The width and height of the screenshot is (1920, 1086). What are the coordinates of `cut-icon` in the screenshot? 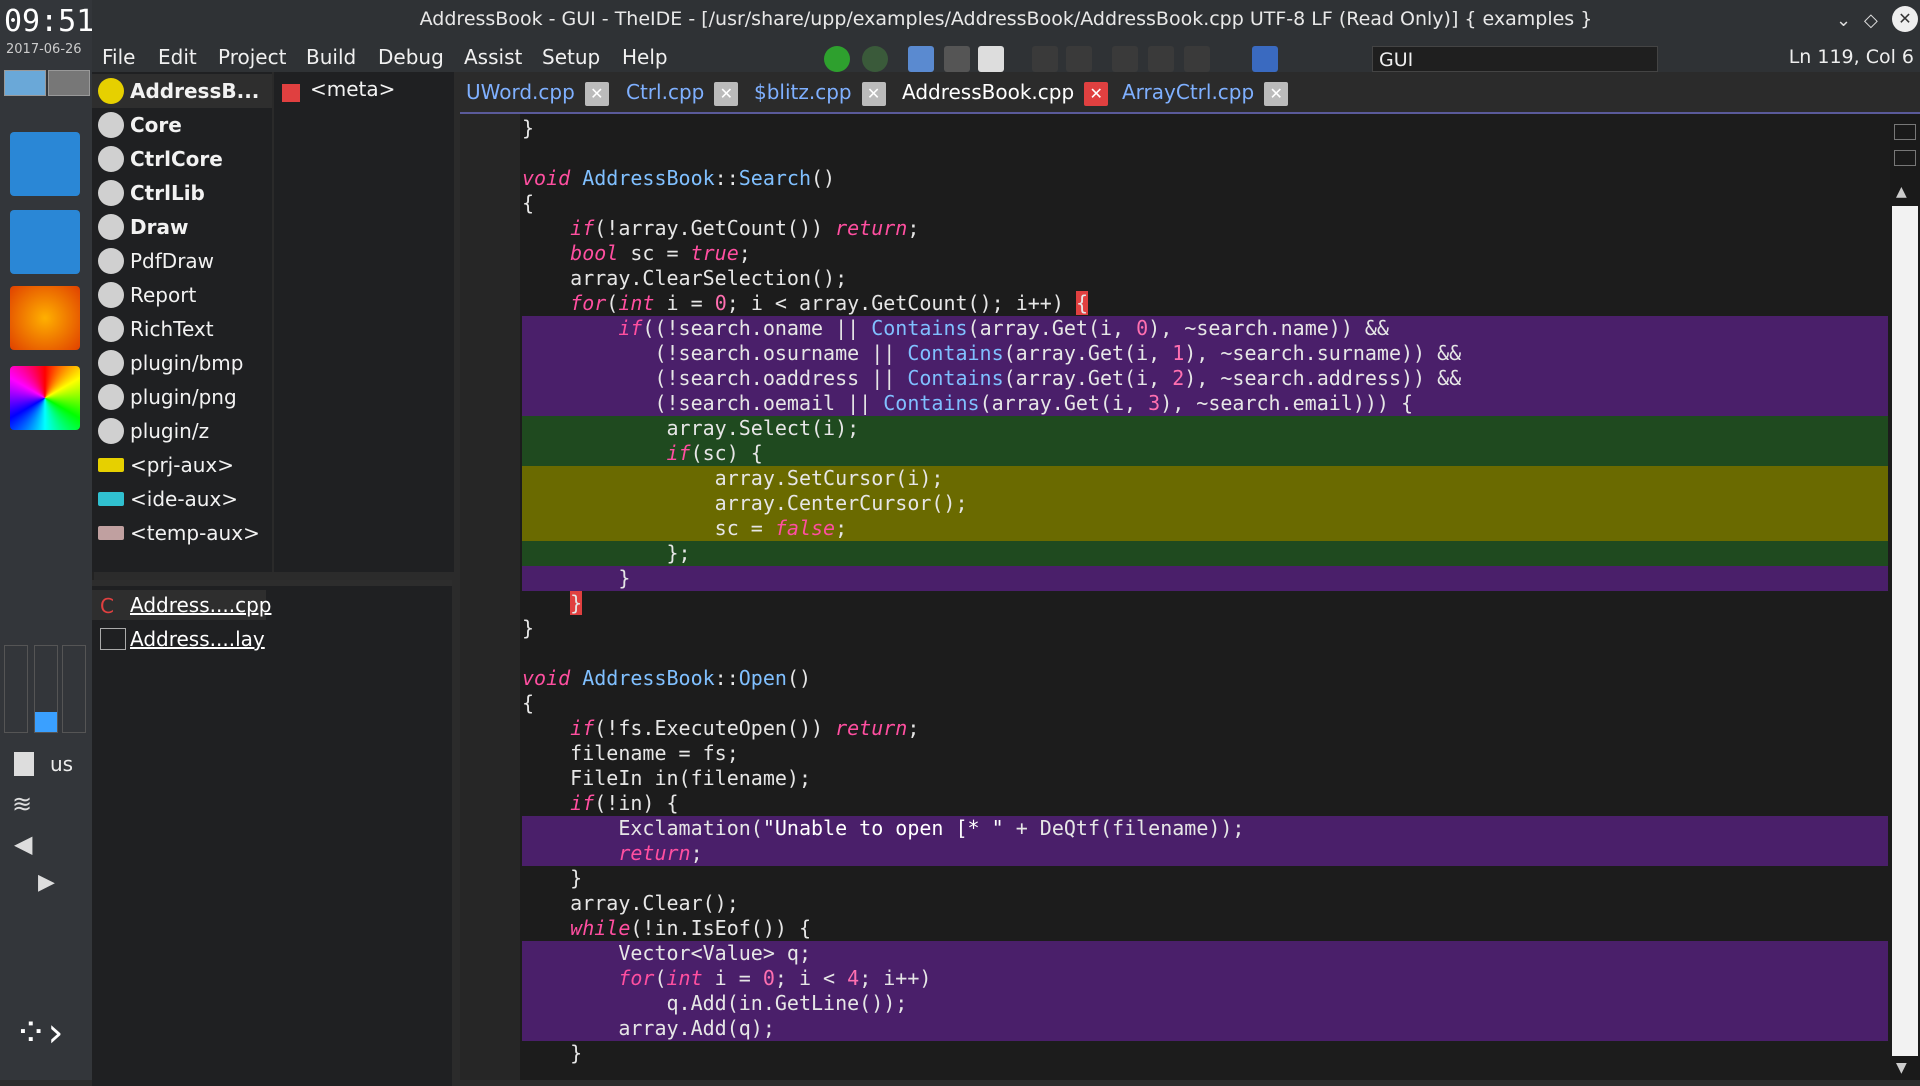 It's located at (1125, 59).